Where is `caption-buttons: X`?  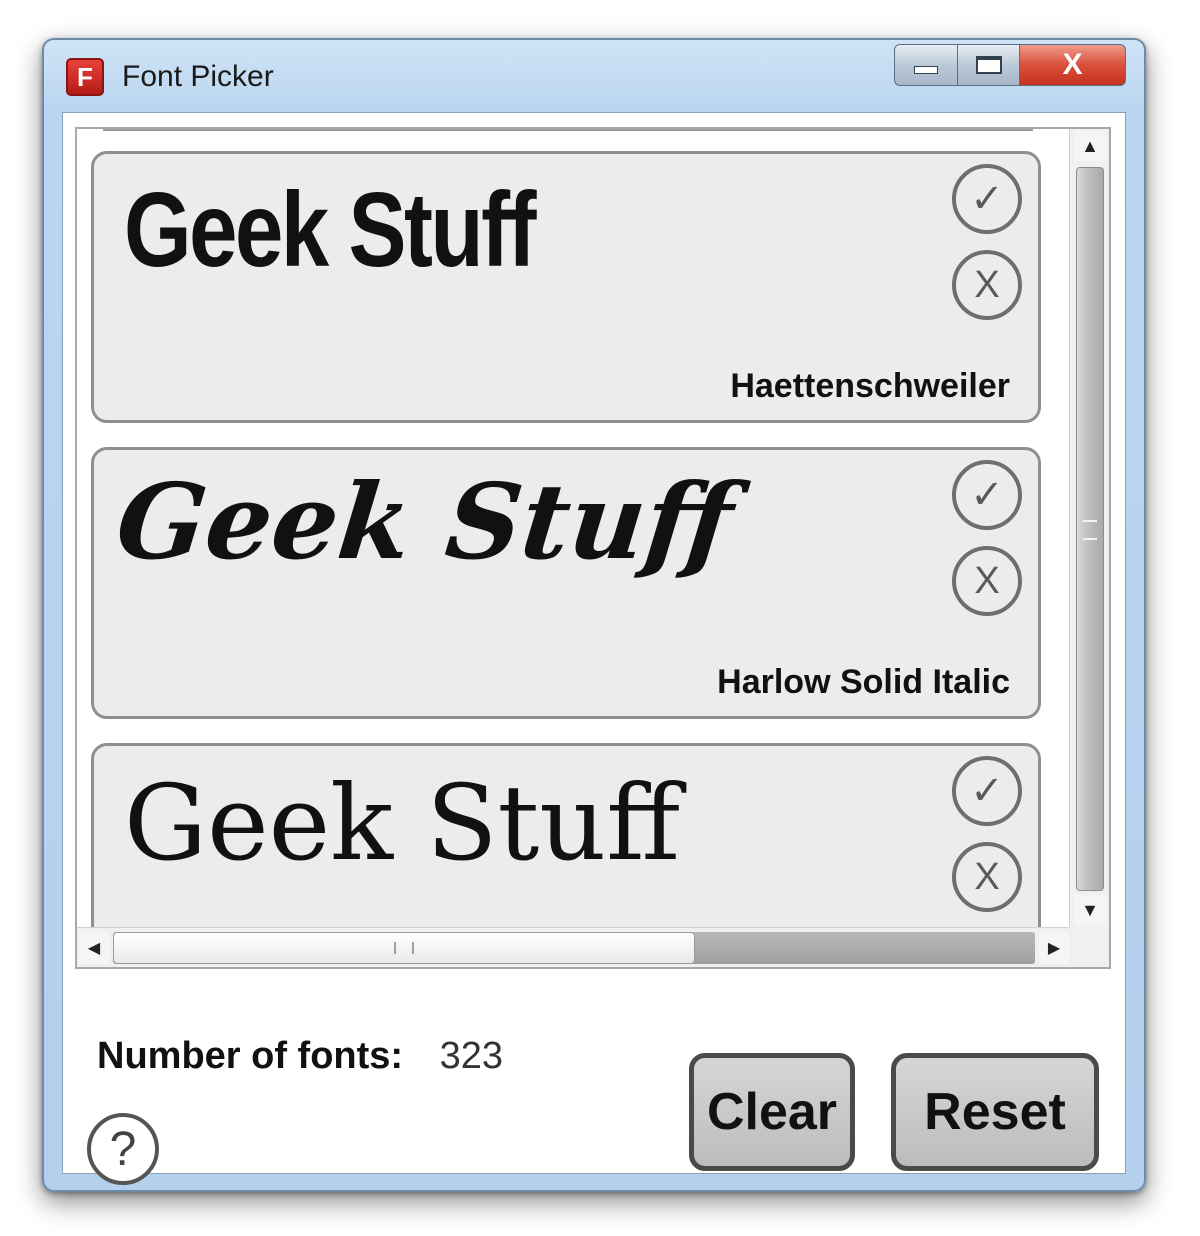
caption-buttons: X is located at coordinates (1010, 65).